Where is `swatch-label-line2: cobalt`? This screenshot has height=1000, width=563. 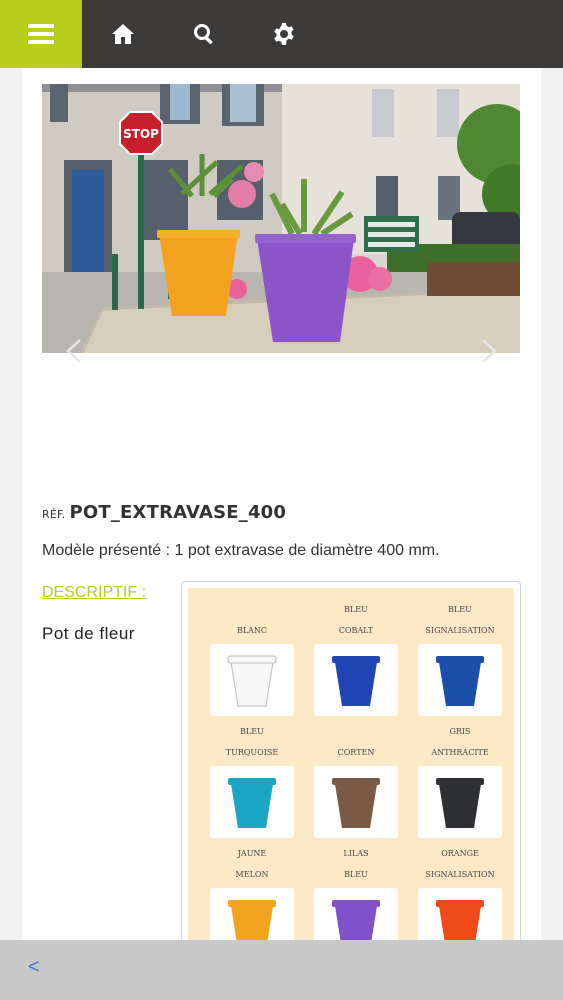
swatch-label-line2: cobalt is located at coordinates (356, 629).